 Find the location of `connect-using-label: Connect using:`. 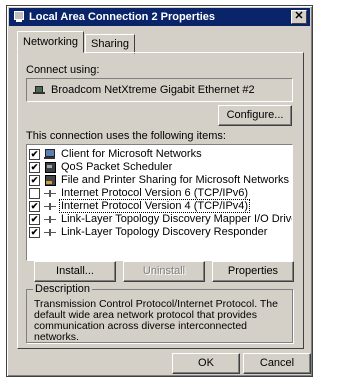

connect-using-label: Connect using: is located at coordinates (63, 70).